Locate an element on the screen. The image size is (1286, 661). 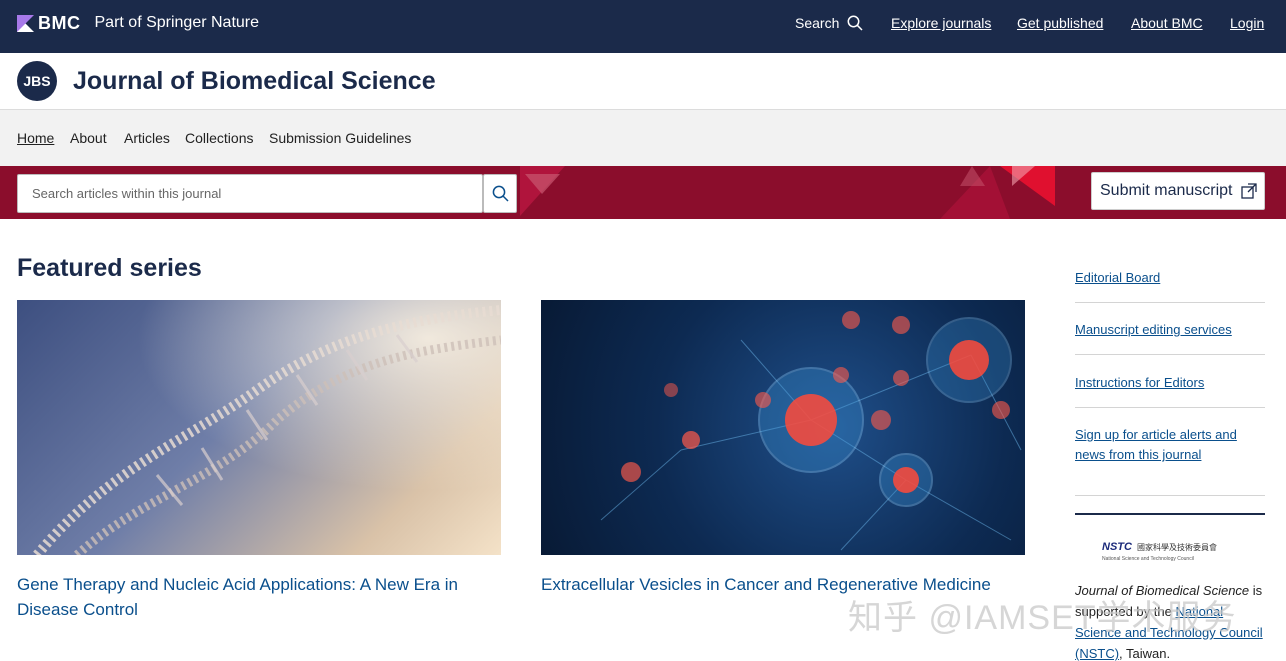
external-link-icon is located at coordinates (1248, 191).